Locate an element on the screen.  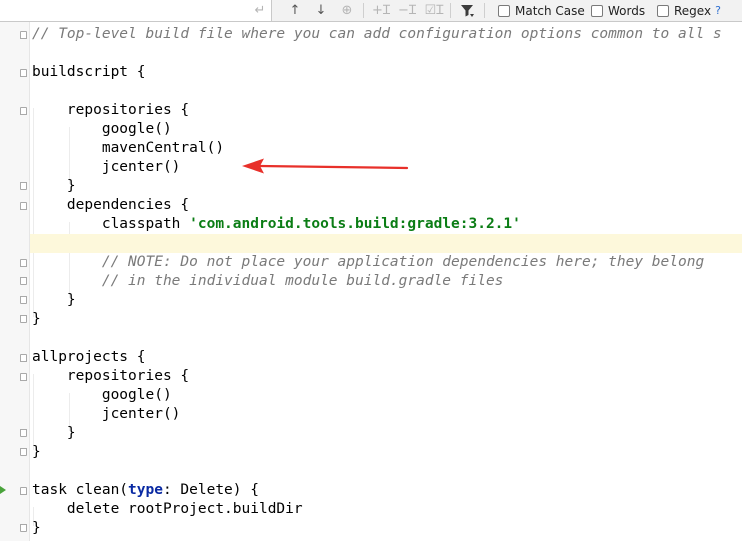
select-all-occurrences-icon: ☑Ɪ is located at coordinates (434, 10).